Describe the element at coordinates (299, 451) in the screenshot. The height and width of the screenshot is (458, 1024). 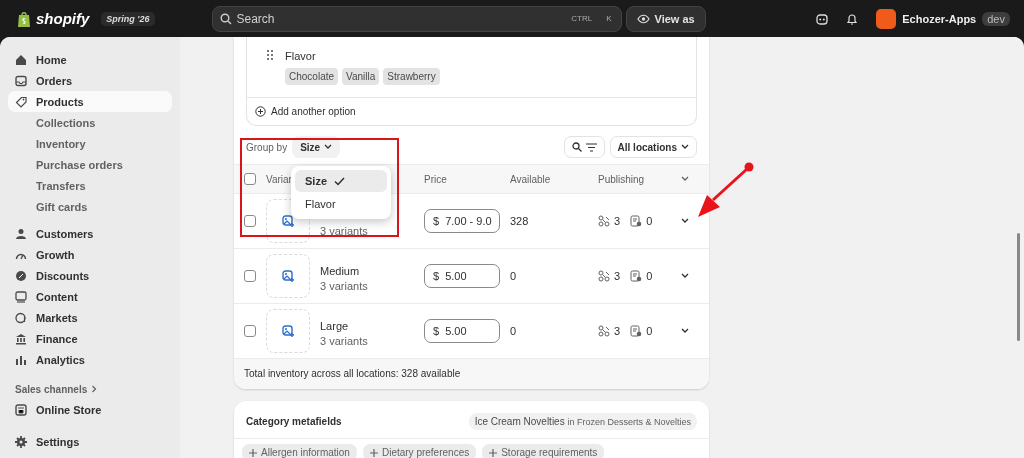
I see `add-metafield-button: Allergen information` at that location.